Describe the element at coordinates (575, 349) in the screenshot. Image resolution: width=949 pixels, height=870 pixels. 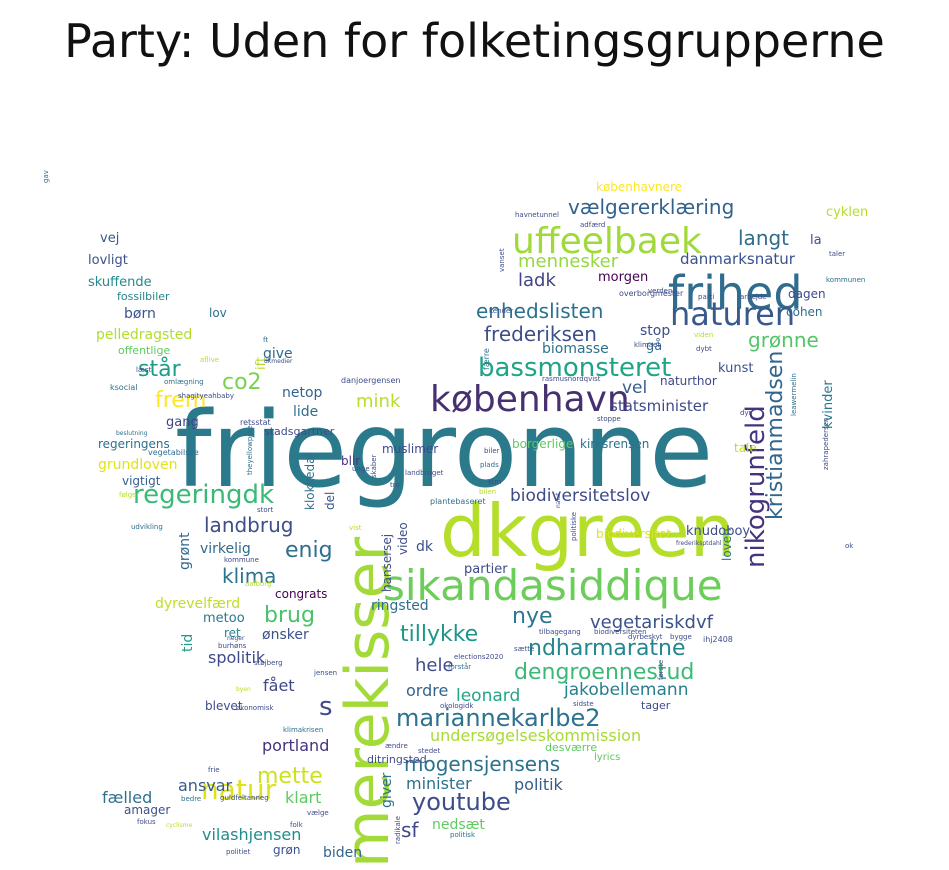
I see `cloud-word: biomasse` at that location.